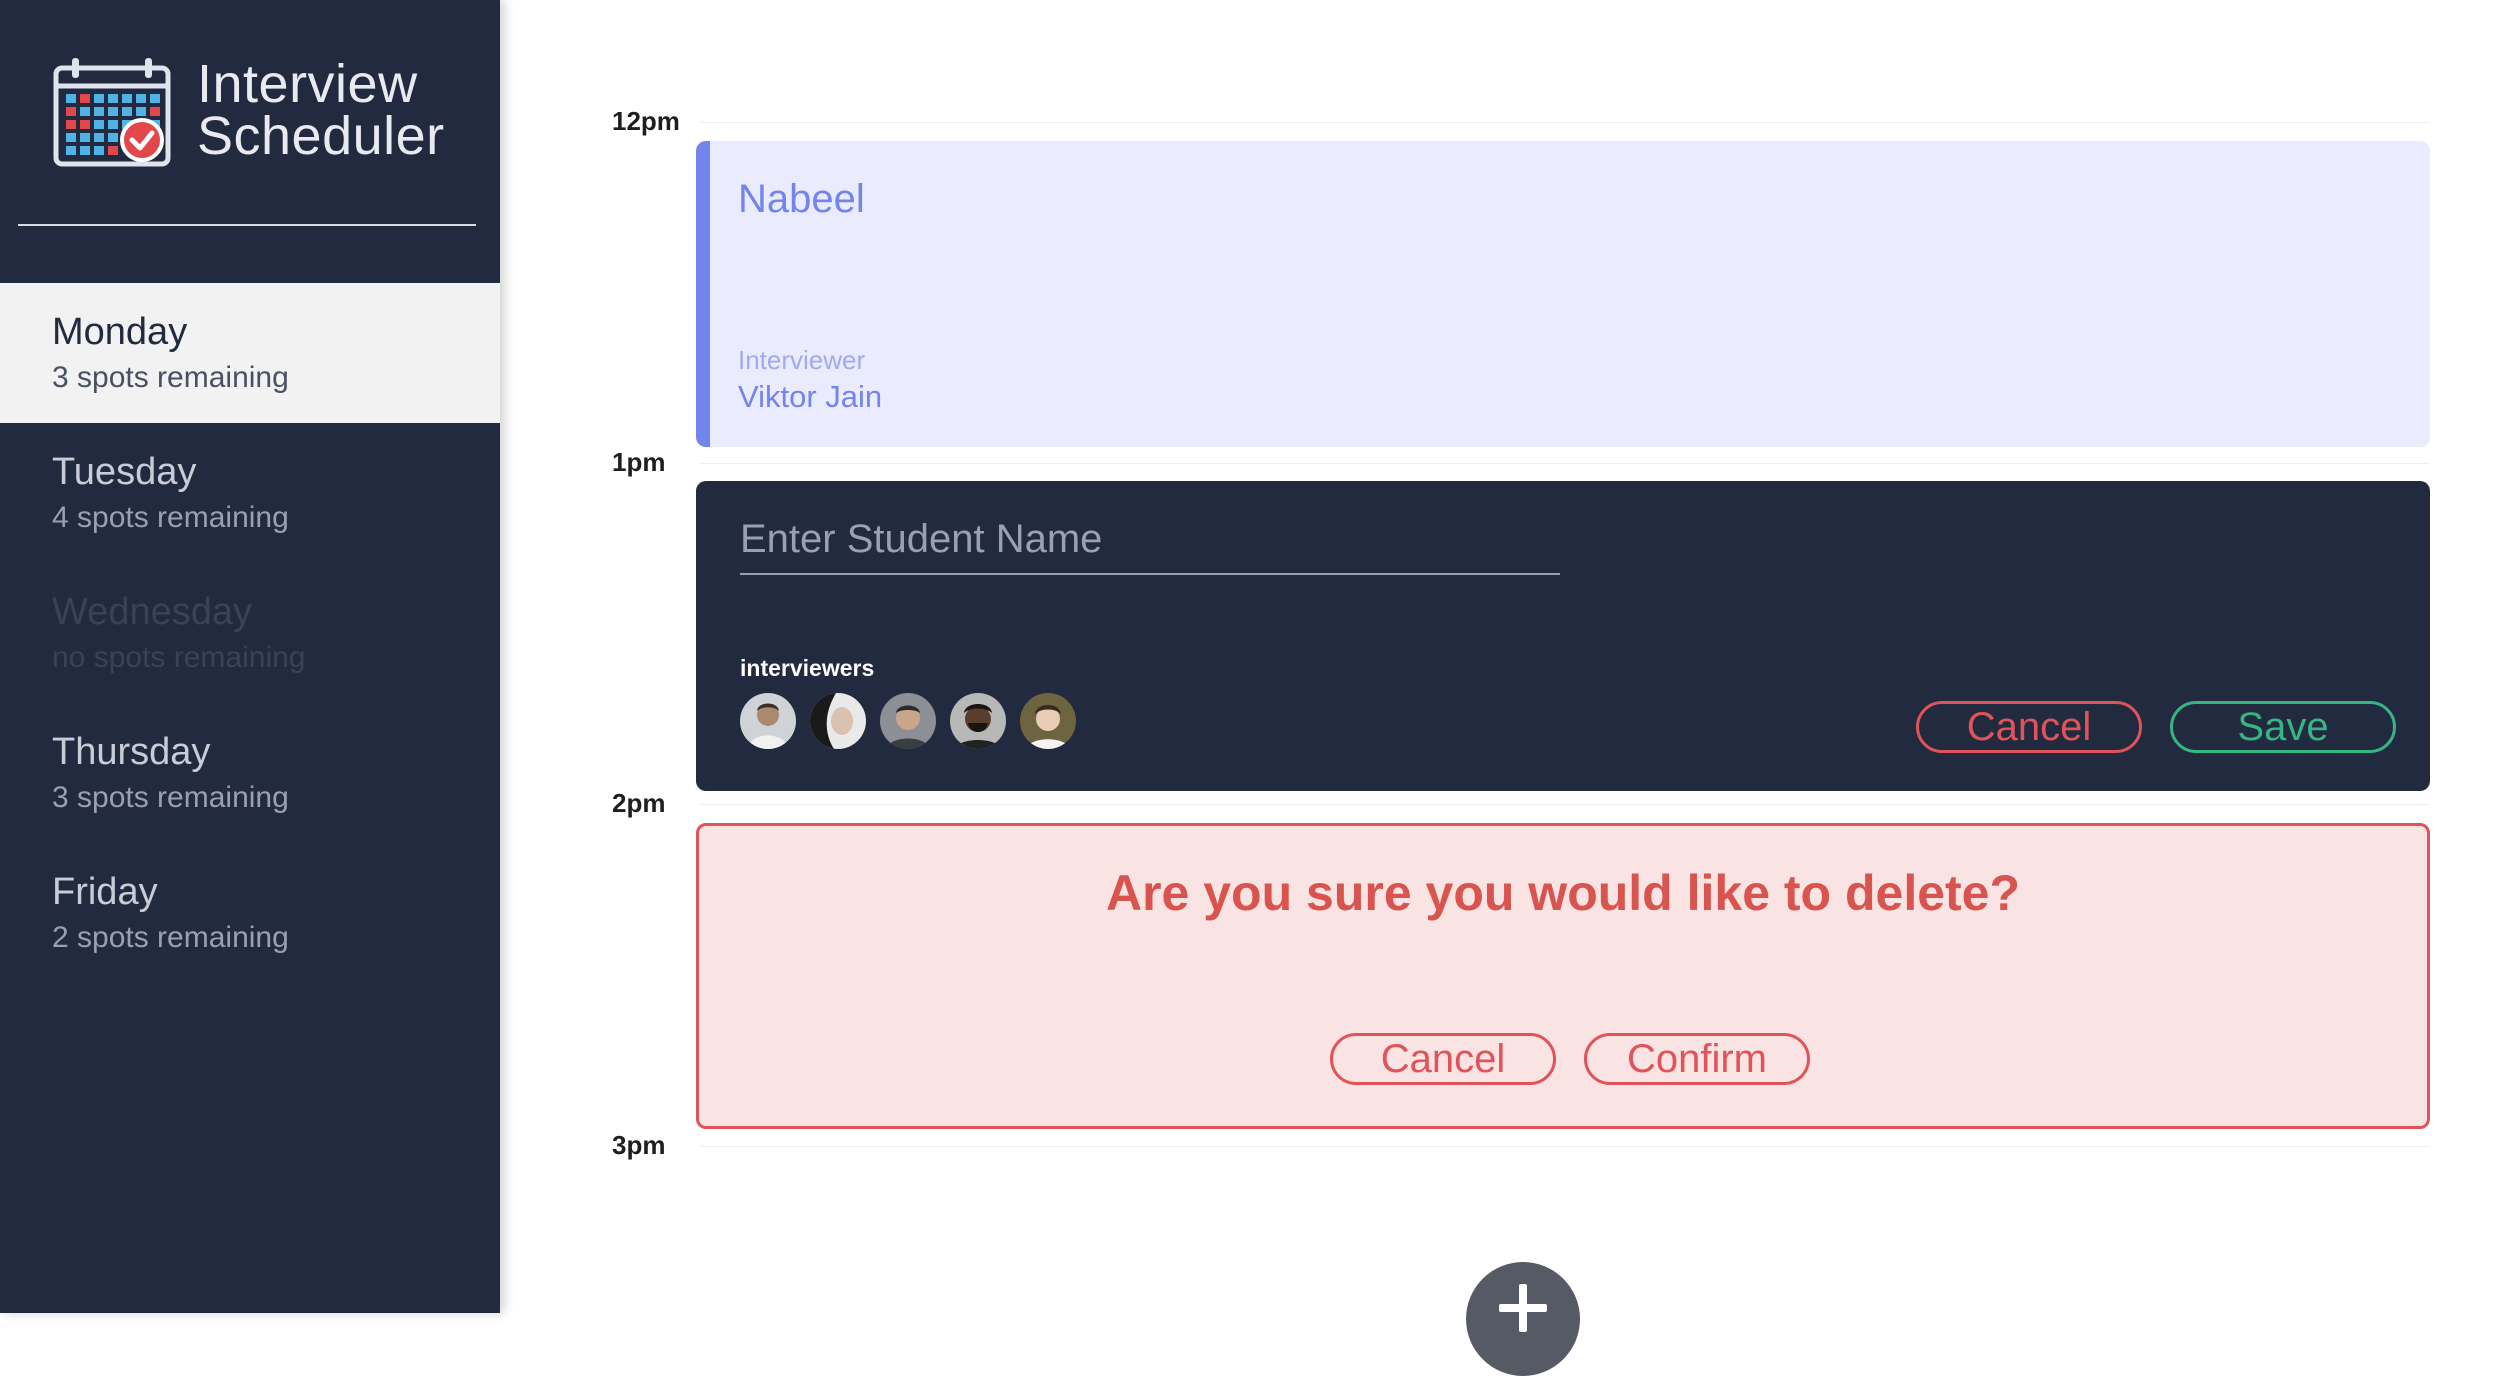 Image resolution: width=2520 pixels, height=1376 pixels. What do you see at coordinates (807, 668) in the screenshot?
I see `interviewers-label: interviewers` at bounding box center [807, 668].